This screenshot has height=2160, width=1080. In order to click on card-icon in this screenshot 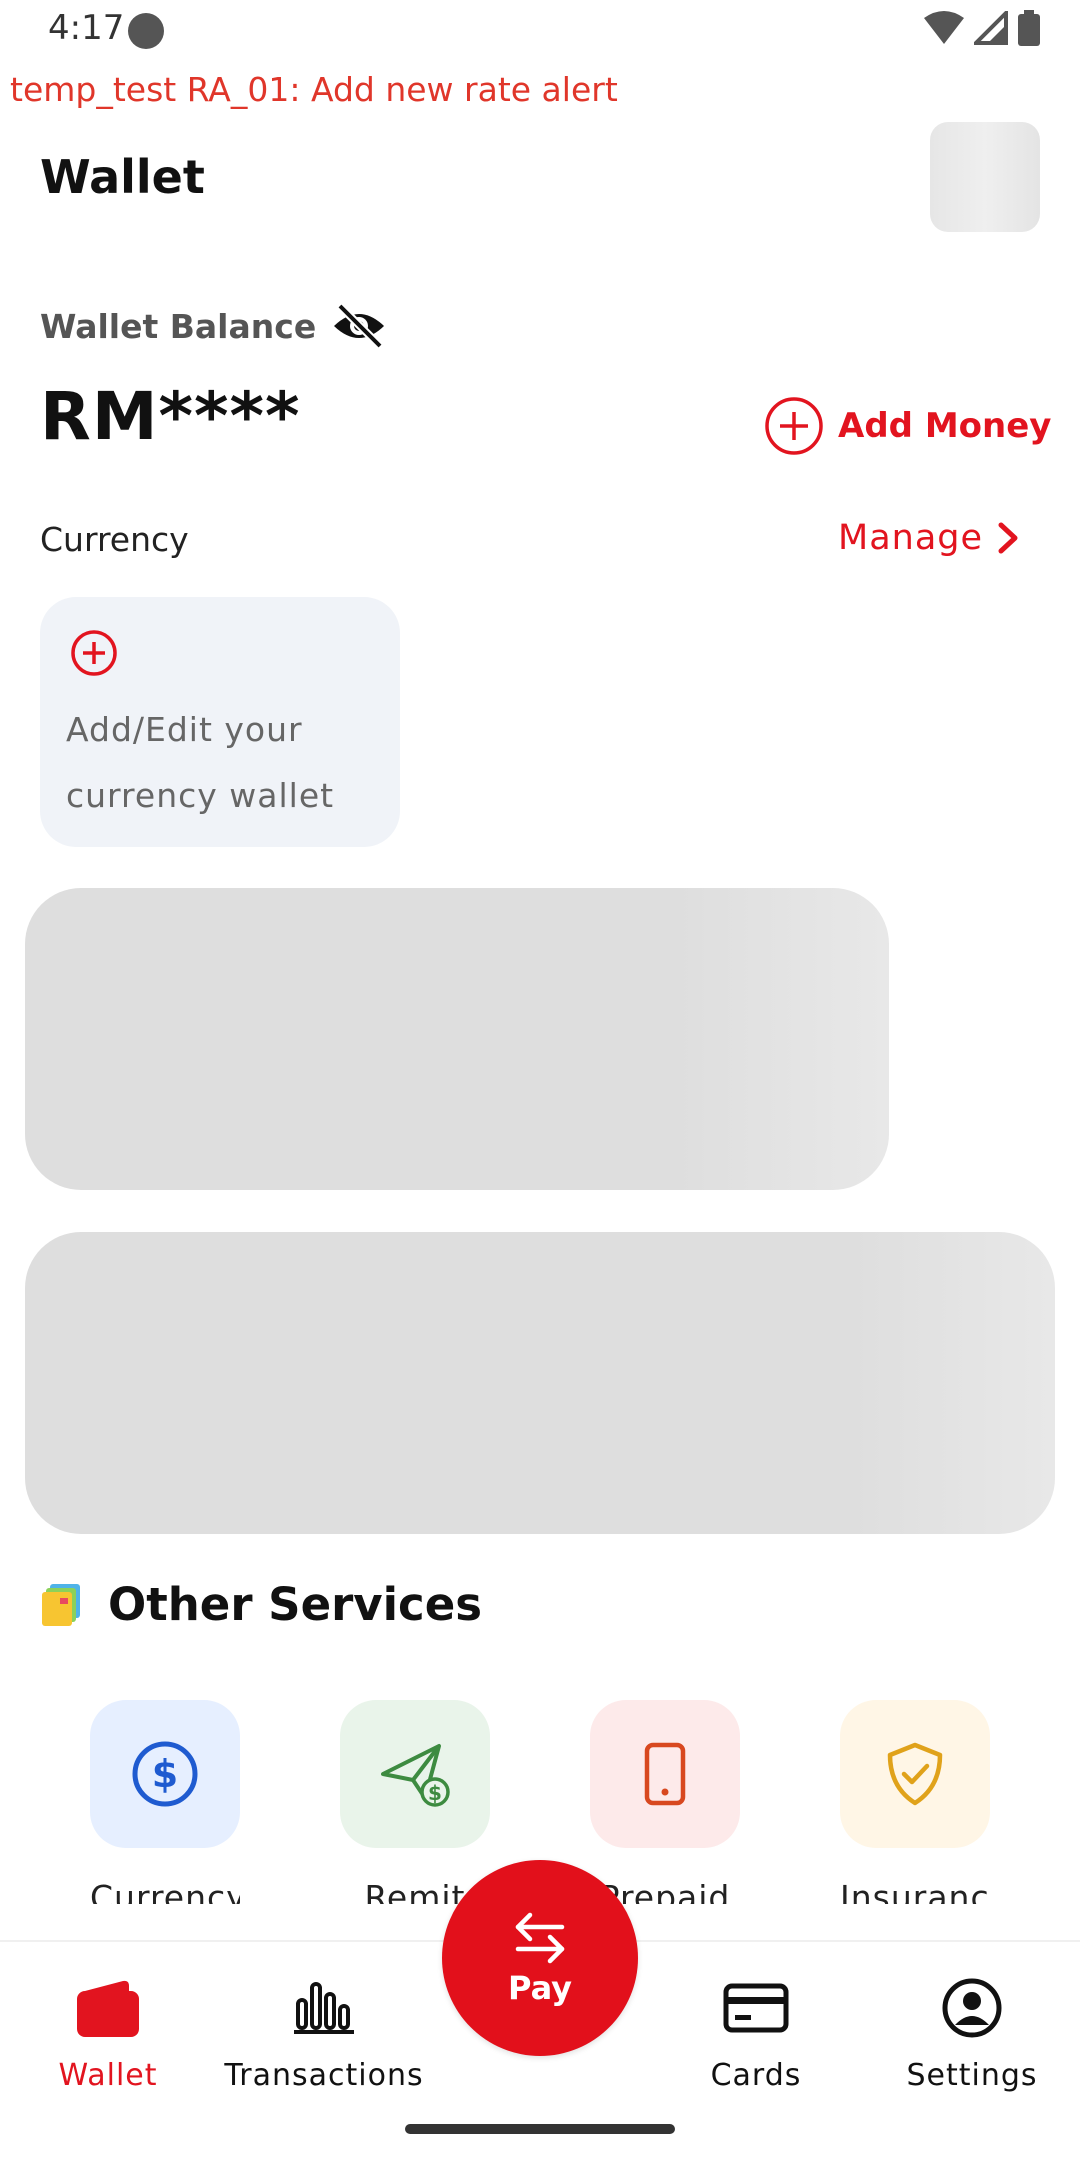, I will do `click(756, 2008)`.